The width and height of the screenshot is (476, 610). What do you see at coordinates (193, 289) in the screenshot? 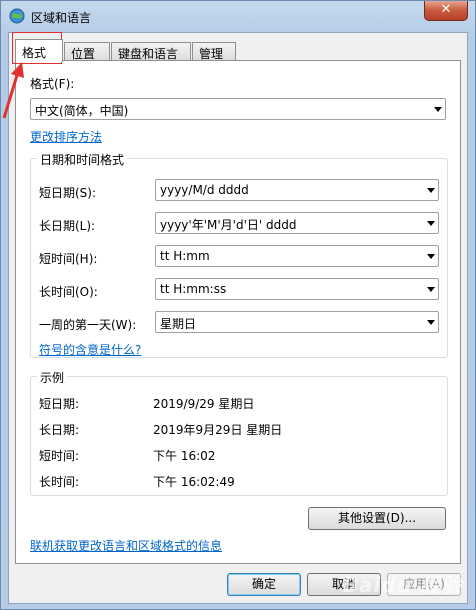
I see `long-time-value: tt H:mm:ss` at bounding box center [193, 289].